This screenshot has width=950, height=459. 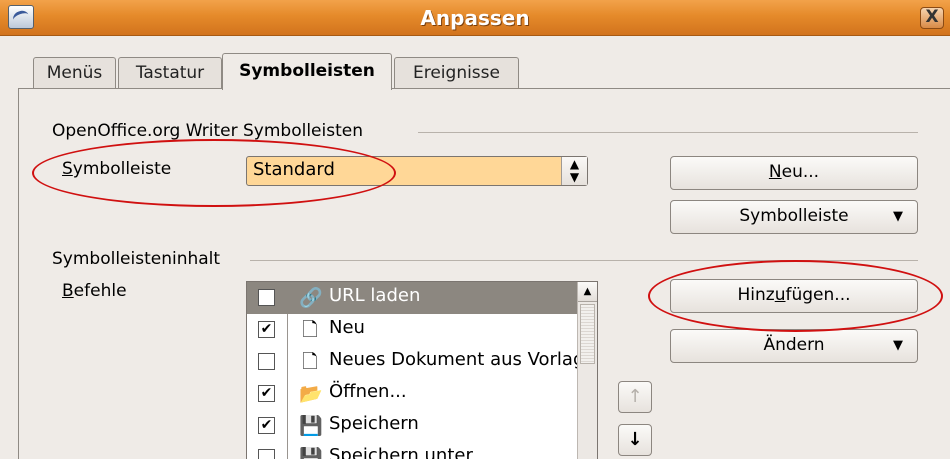 I want to click on window-title: Anpassen, so click(x=475, y=18).